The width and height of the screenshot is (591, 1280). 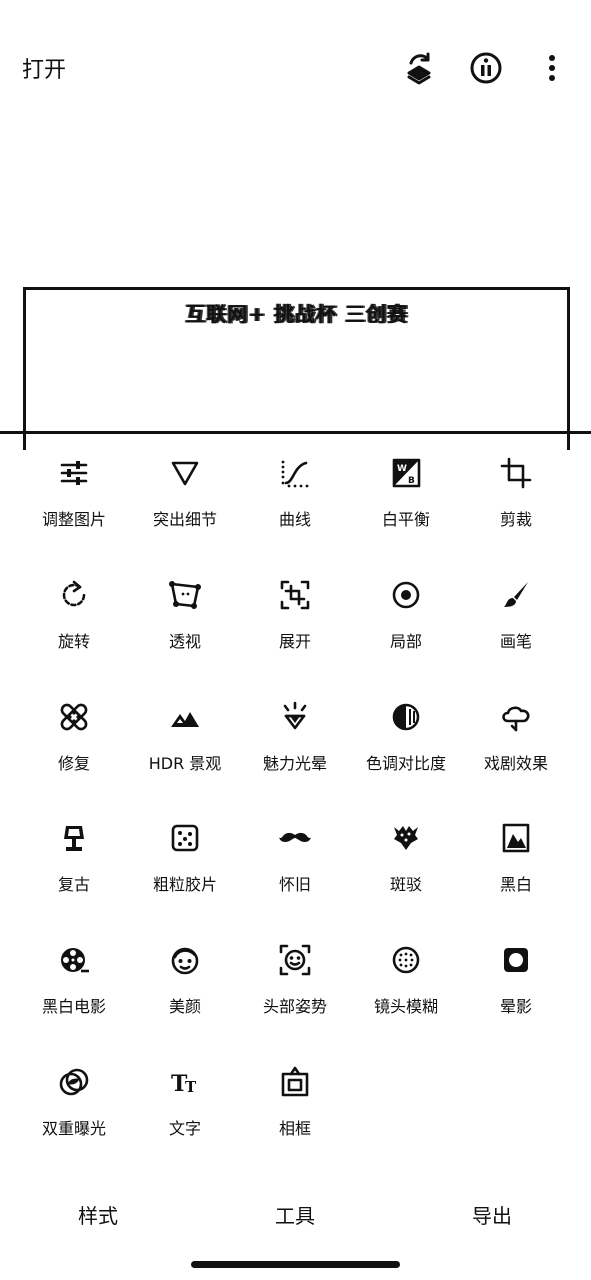 What do you see at coordinates (74, 497) in the screenshot?
I see `tool-tune-sliders: 调整图片` at bounding box center [74, 497].